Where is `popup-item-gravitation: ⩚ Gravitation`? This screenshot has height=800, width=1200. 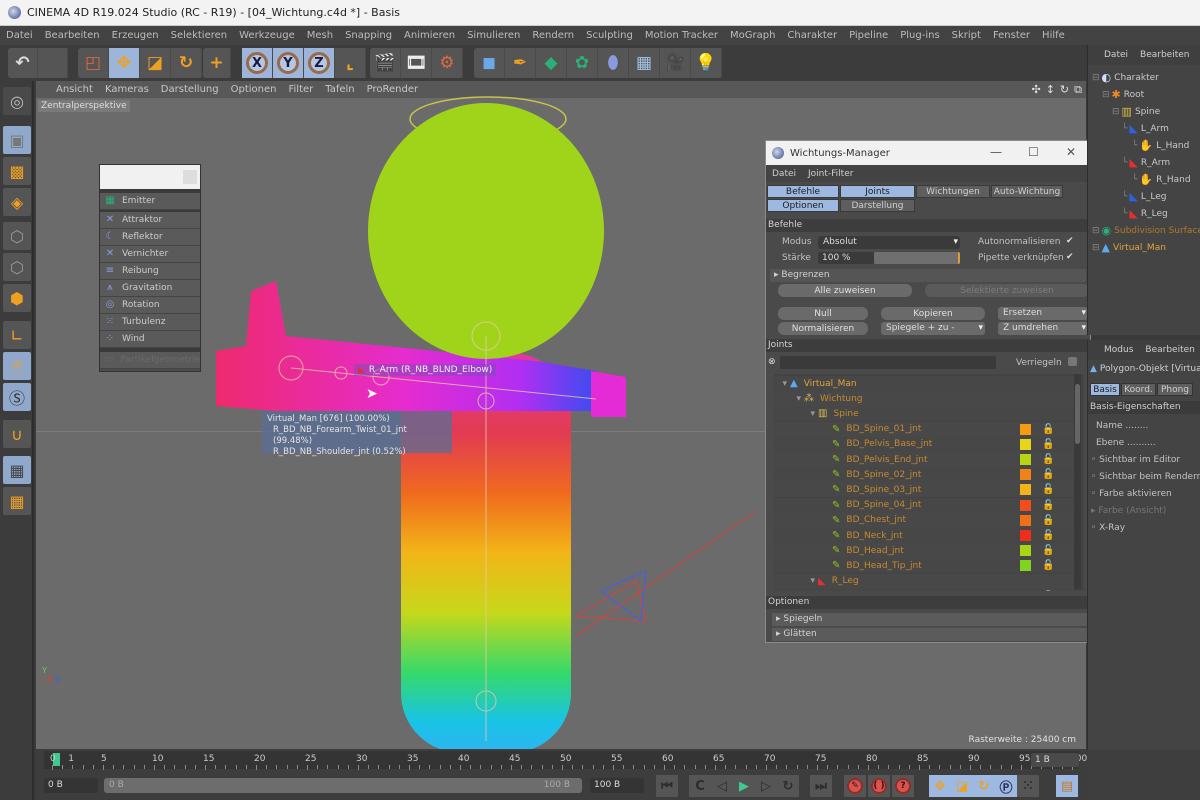
popup-item-gravitation: ⩚ Gravitation is located at coordinates (150, 288).